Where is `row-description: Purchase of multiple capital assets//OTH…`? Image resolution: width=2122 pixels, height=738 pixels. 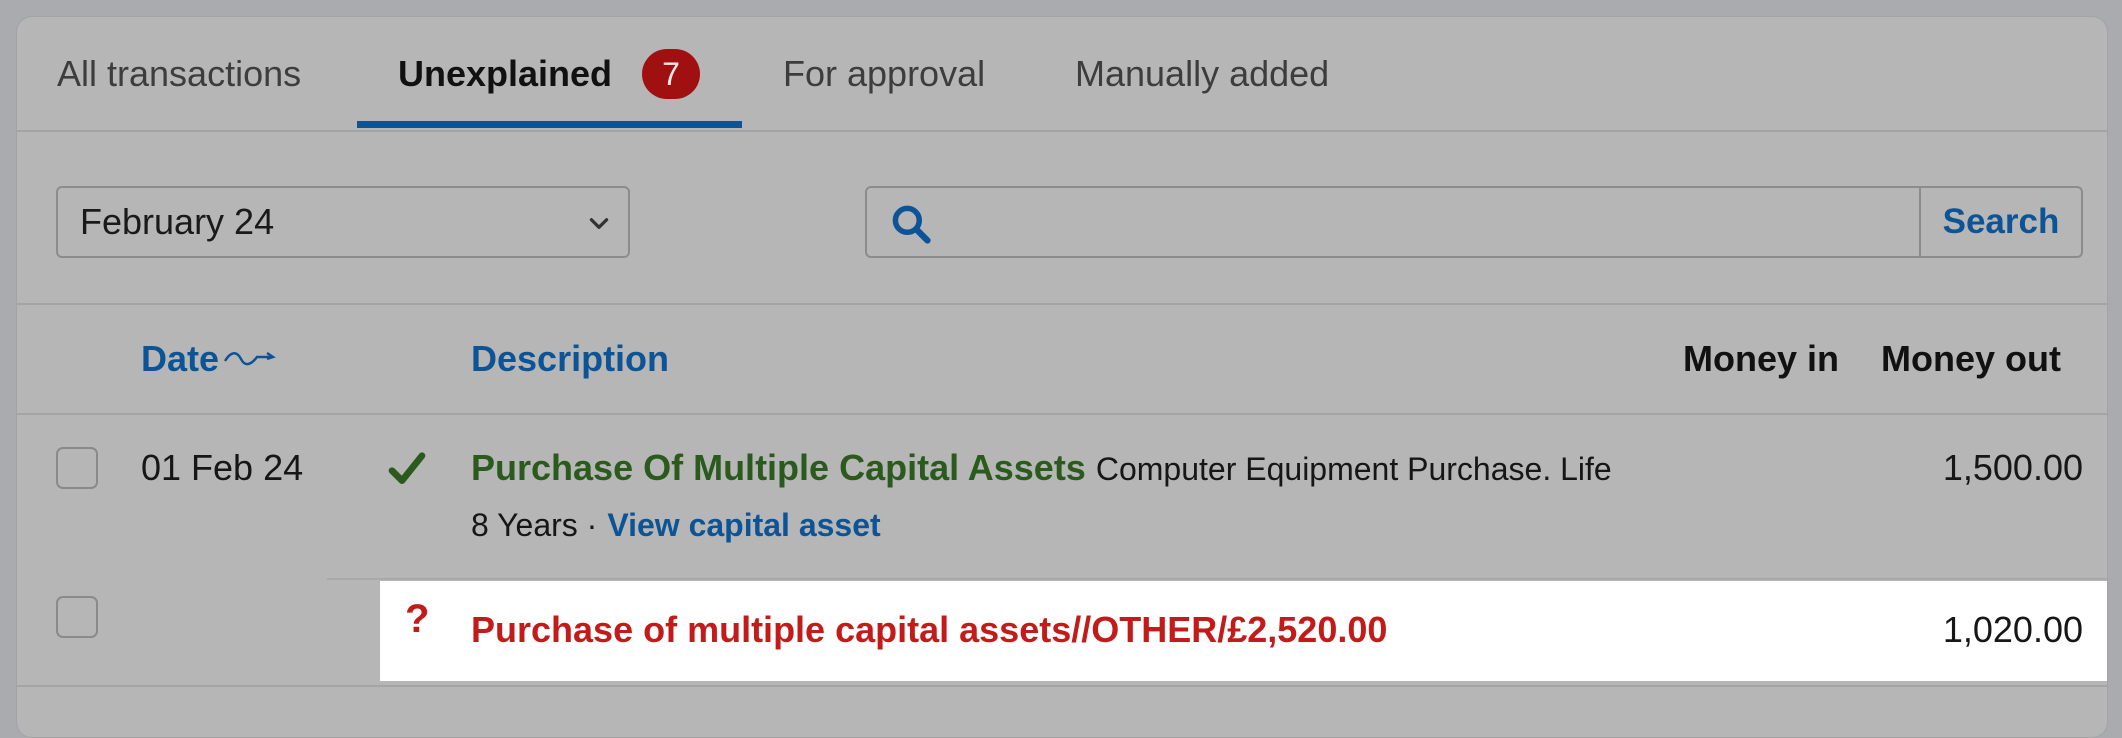 row-description: Purchase of multiple capital assets//OTH… is located at coordinates (929, 630).